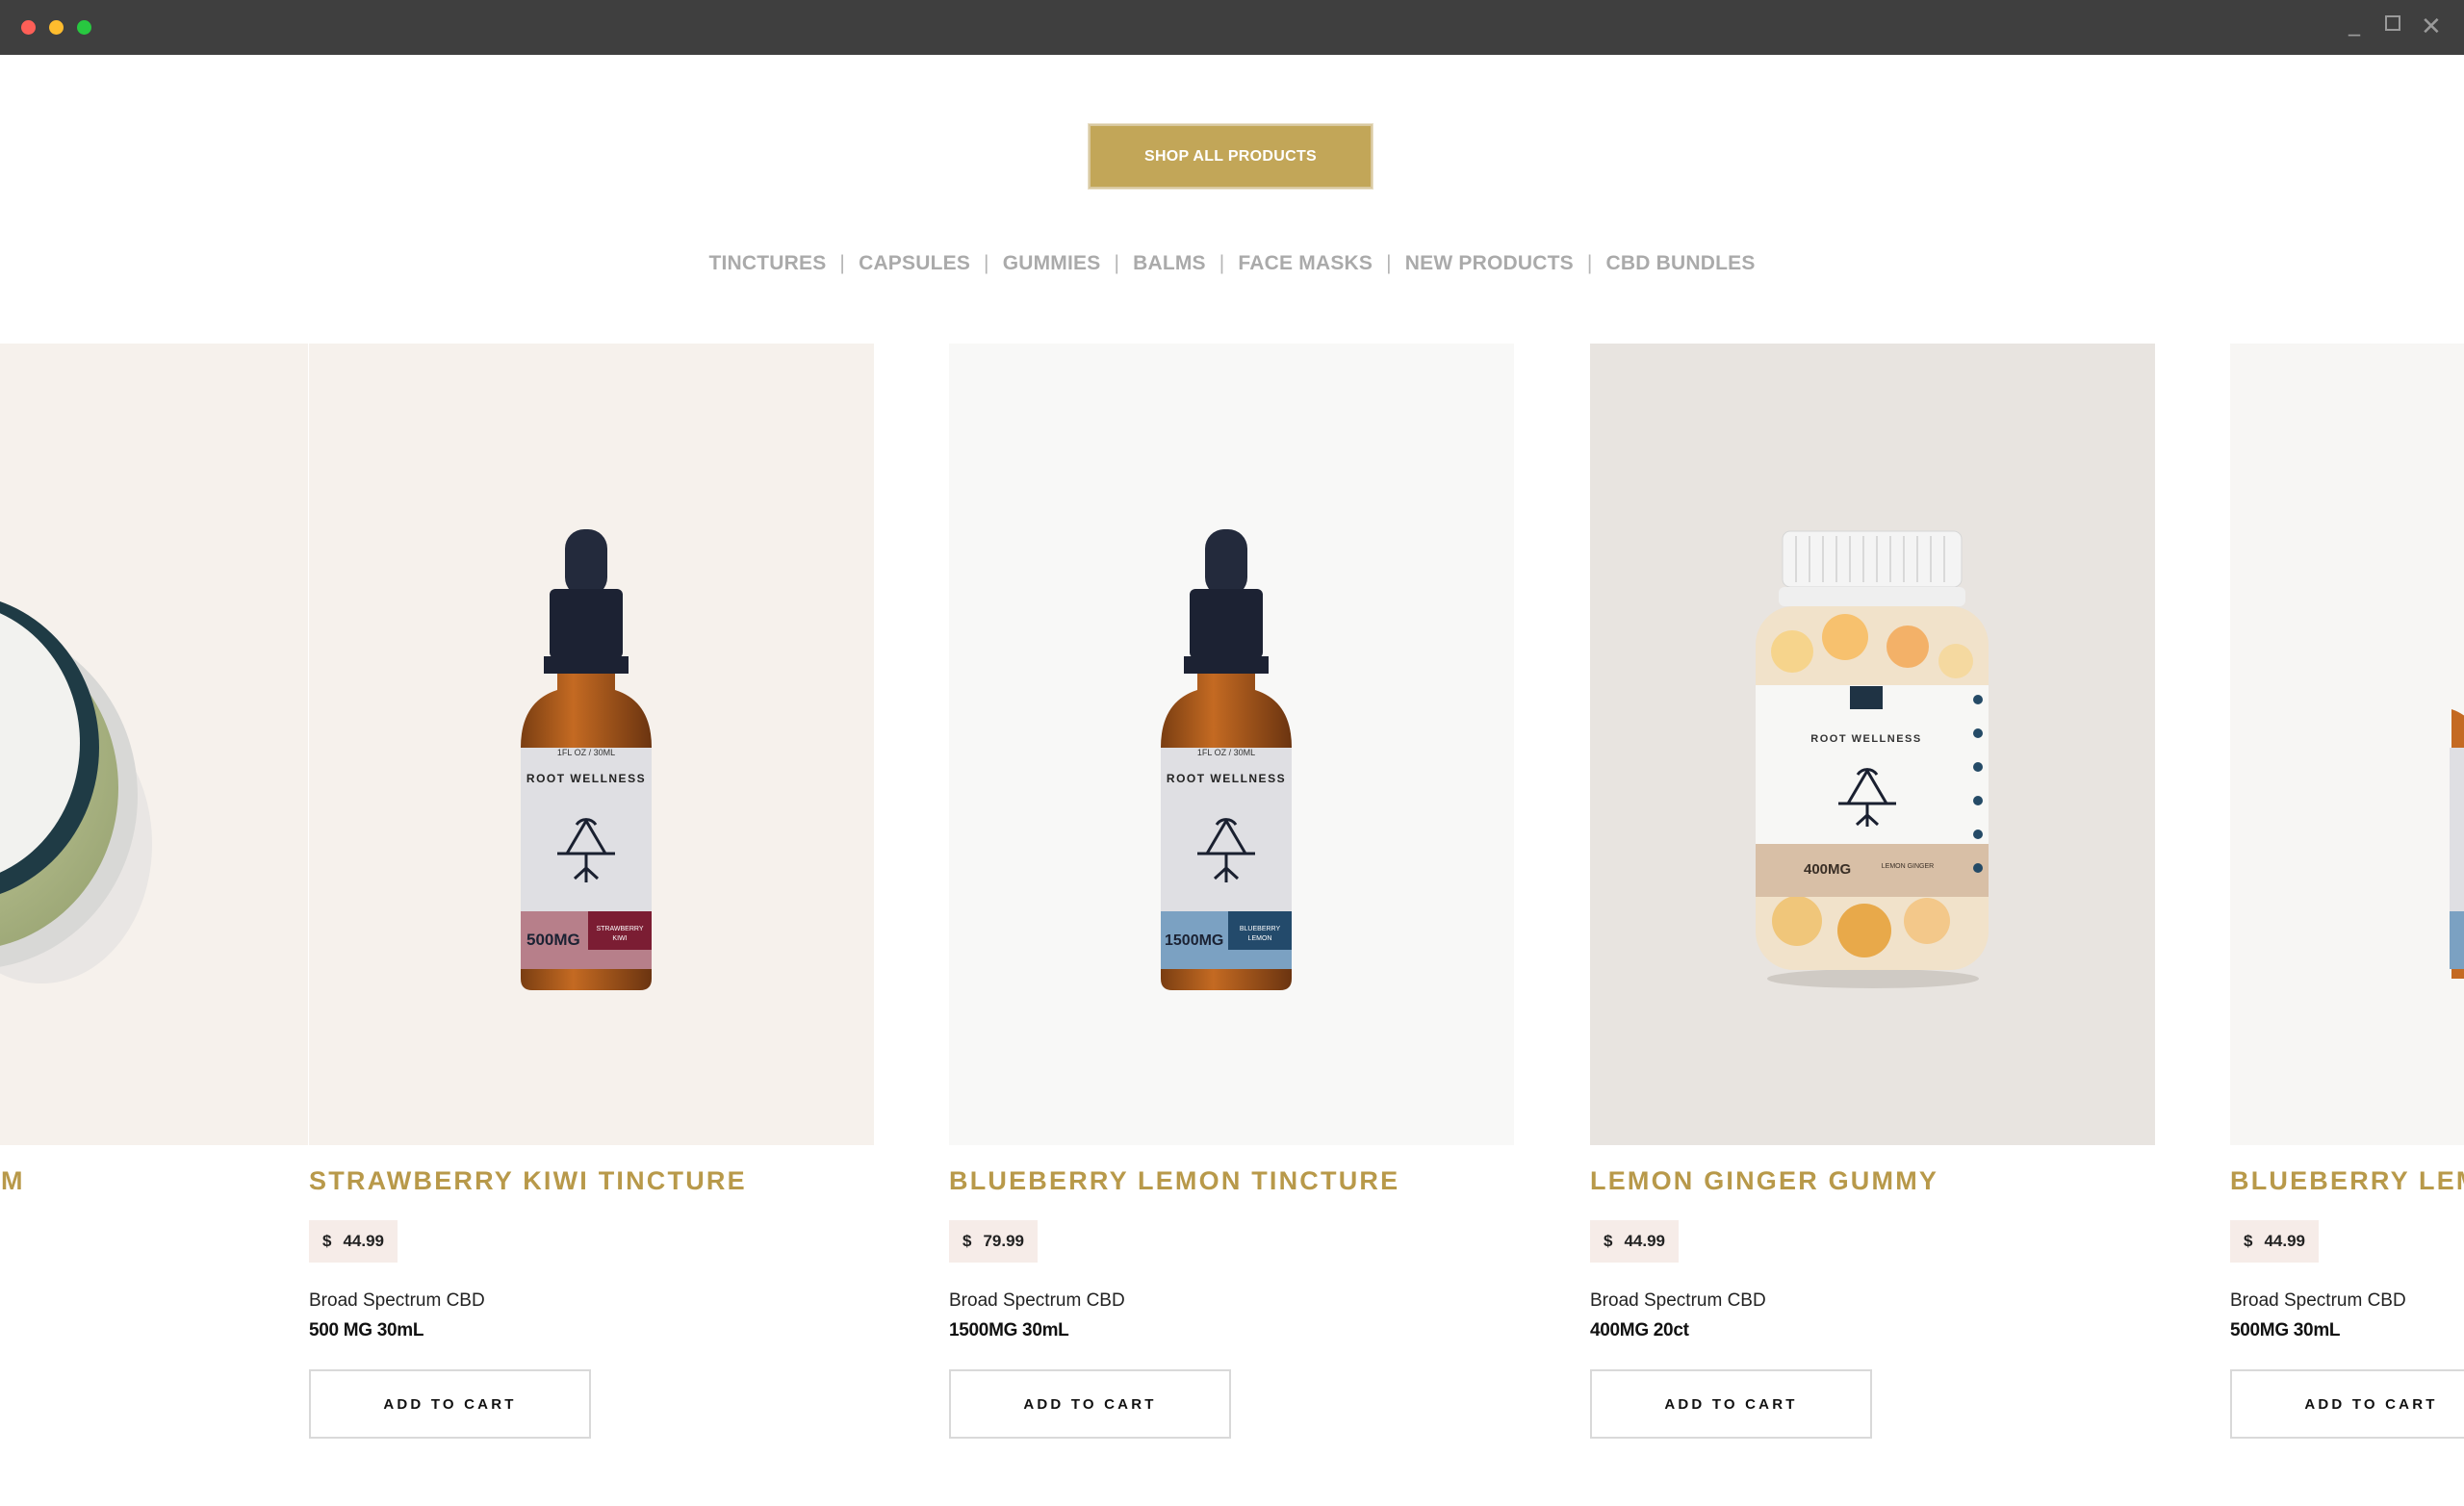 This screenshot has width=2464, height=1506. Describe the element at coordinates (1639, 1330) in the screenshot. I see `product-size: 400MG 20ct` at that location.